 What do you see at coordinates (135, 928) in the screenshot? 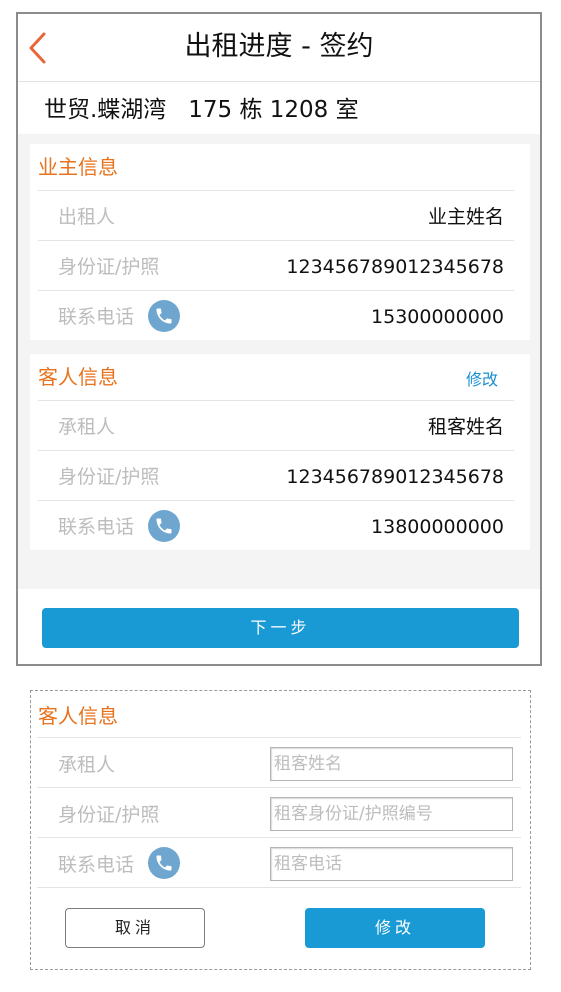
I see `cancel-button: 取消` at bounding box center [135, 928].